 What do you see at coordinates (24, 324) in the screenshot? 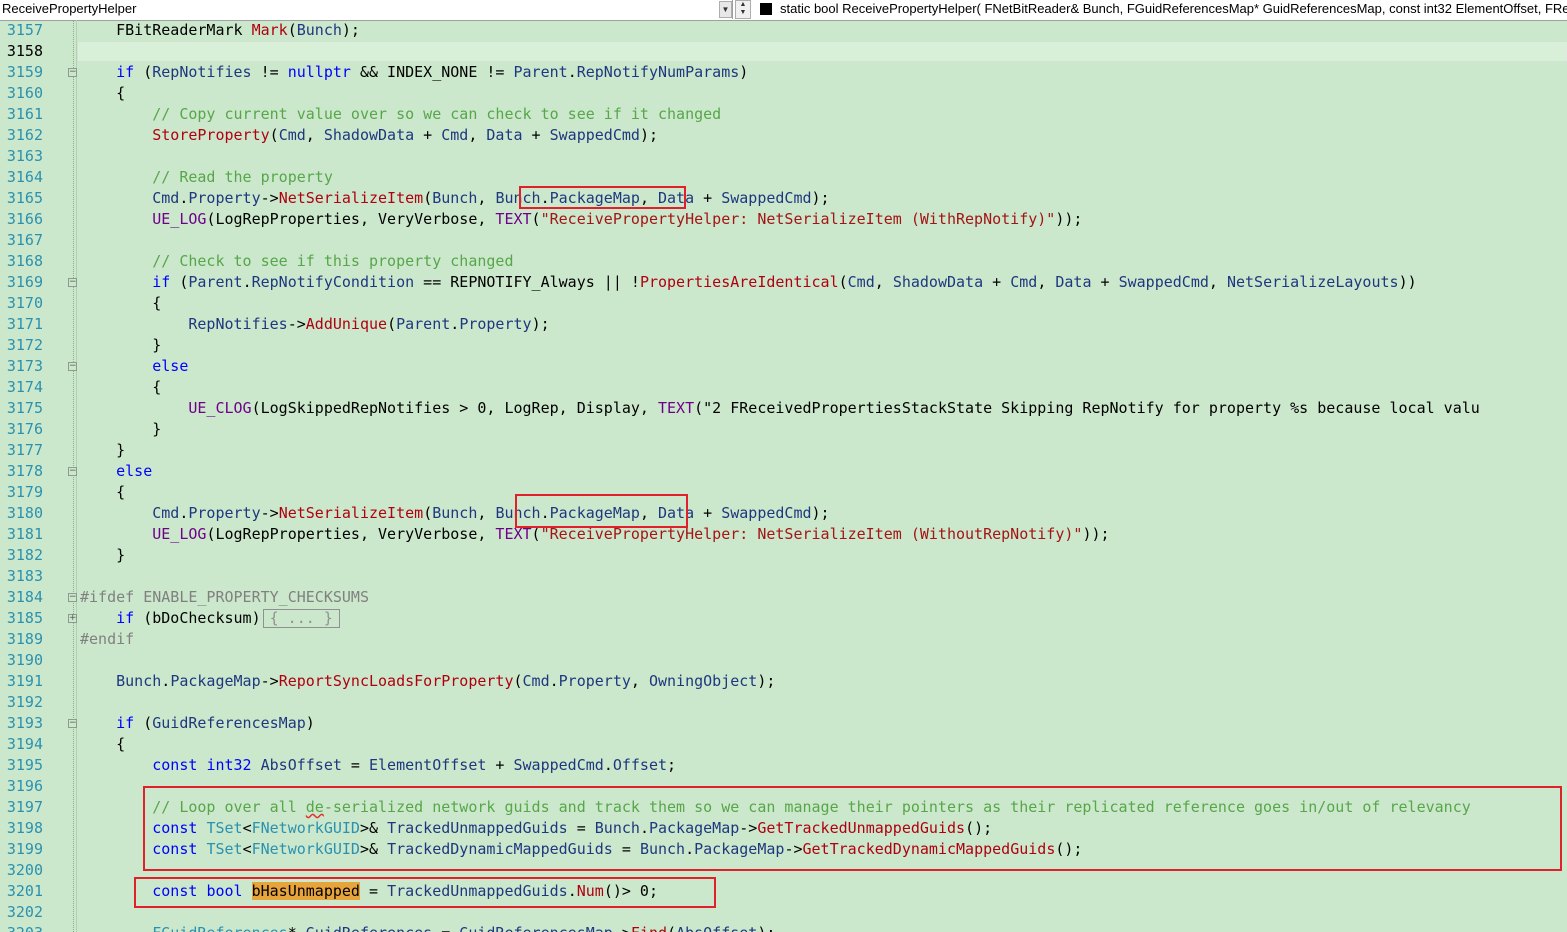
I see `line-number: 3171` at bounding box center [24, 324].